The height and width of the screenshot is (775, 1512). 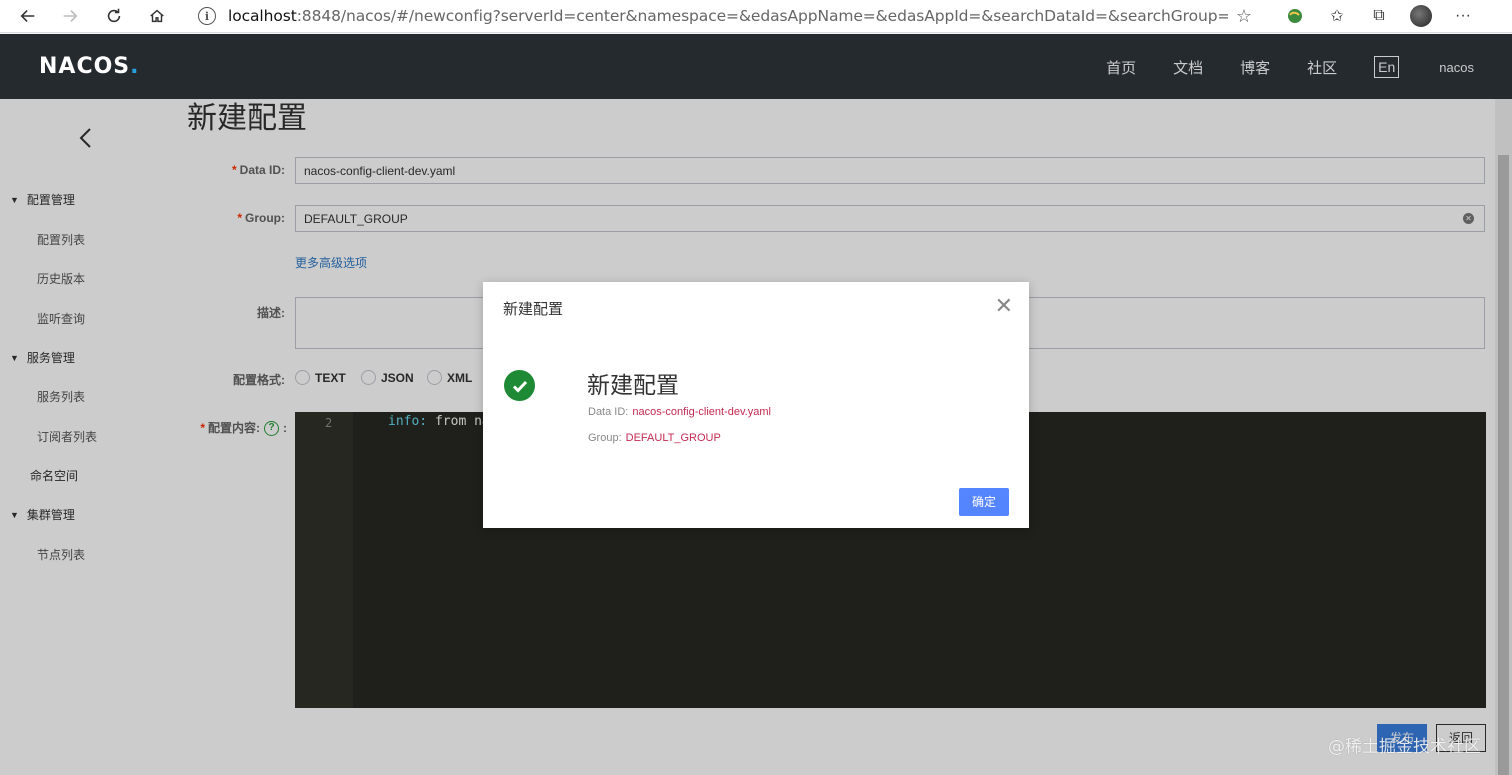 I want to click on collections-icon: ⧉, so click(x=1379, y=16).